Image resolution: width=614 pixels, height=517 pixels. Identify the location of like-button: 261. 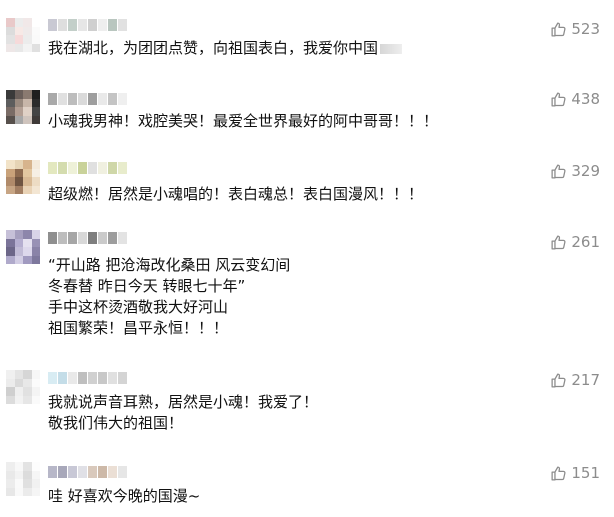
(575, 242).